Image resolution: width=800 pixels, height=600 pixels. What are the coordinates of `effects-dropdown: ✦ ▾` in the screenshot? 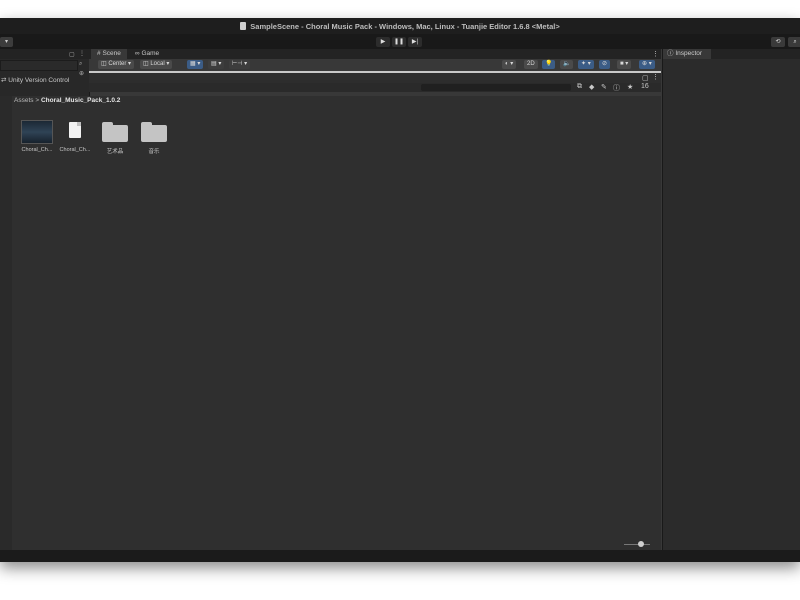 It's located at (586, 64).